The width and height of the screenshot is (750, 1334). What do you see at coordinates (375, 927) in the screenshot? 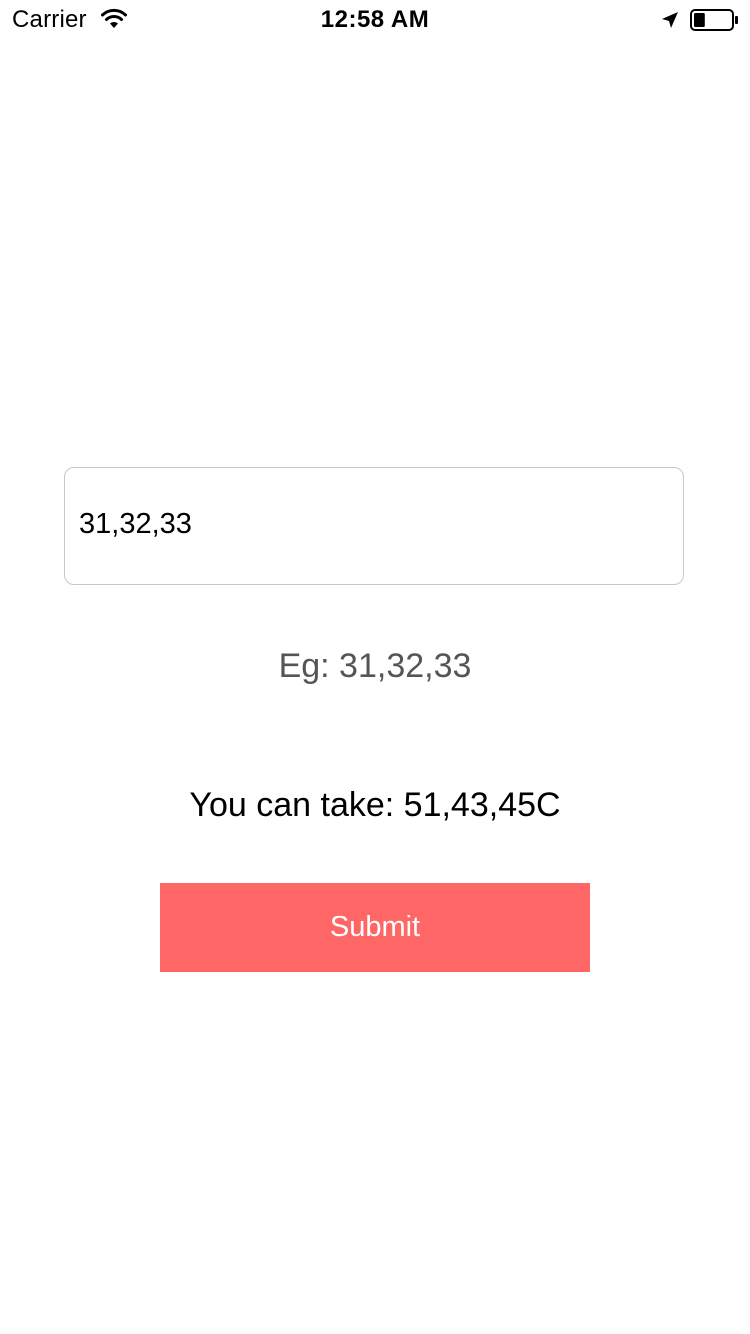
I see `submit-button: Submit` at bounding box center [375, 927].